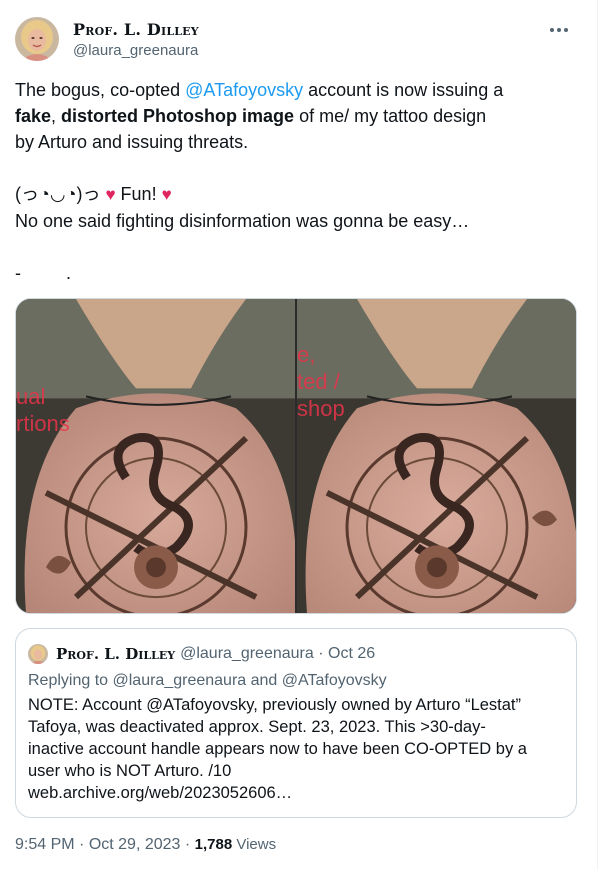 The height and width of the screenshot is (870, 606). Describe the element at coordinates (70, 680) in the screenshot. I see `reply-prefix: Replying to` at that location.